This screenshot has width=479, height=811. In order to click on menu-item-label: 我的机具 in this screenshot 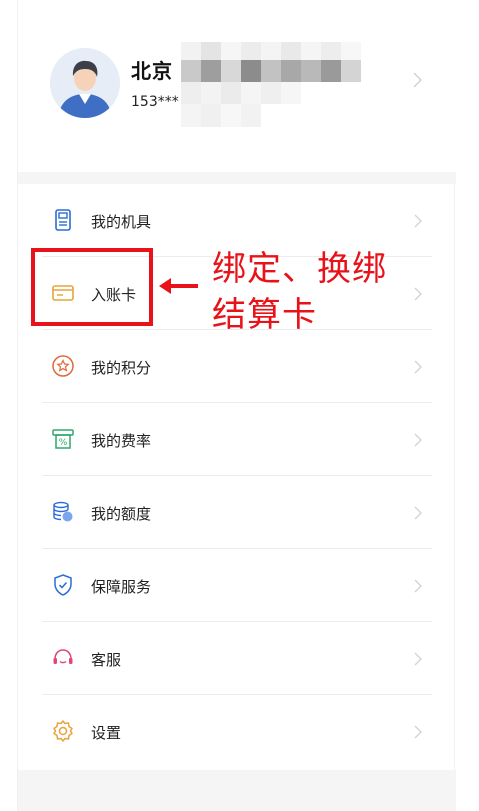, I will do `click(121, 222)`.